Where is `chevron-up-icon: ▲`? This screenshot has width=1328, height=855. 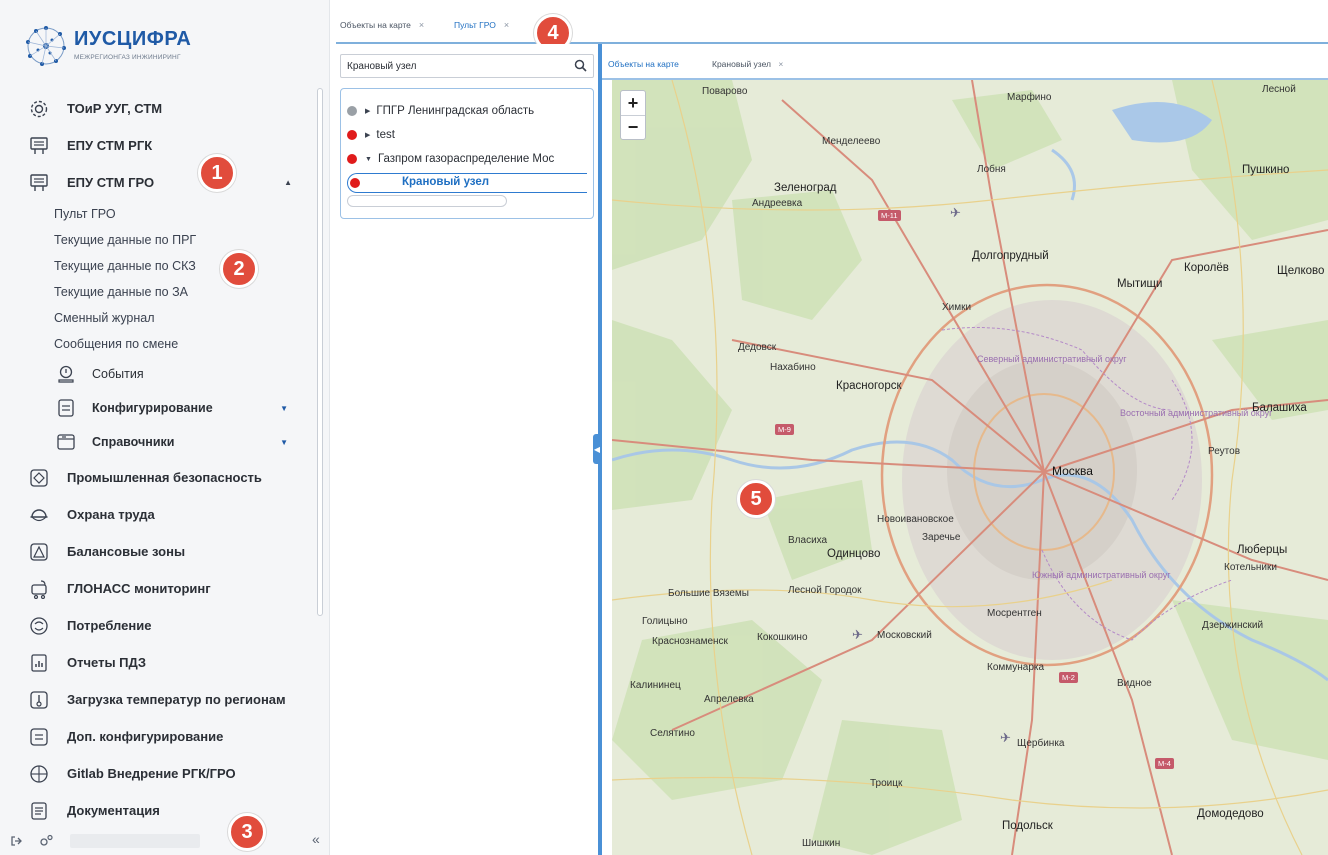 chevron-up-icon: ▲ is located at coordinates (288, 182).